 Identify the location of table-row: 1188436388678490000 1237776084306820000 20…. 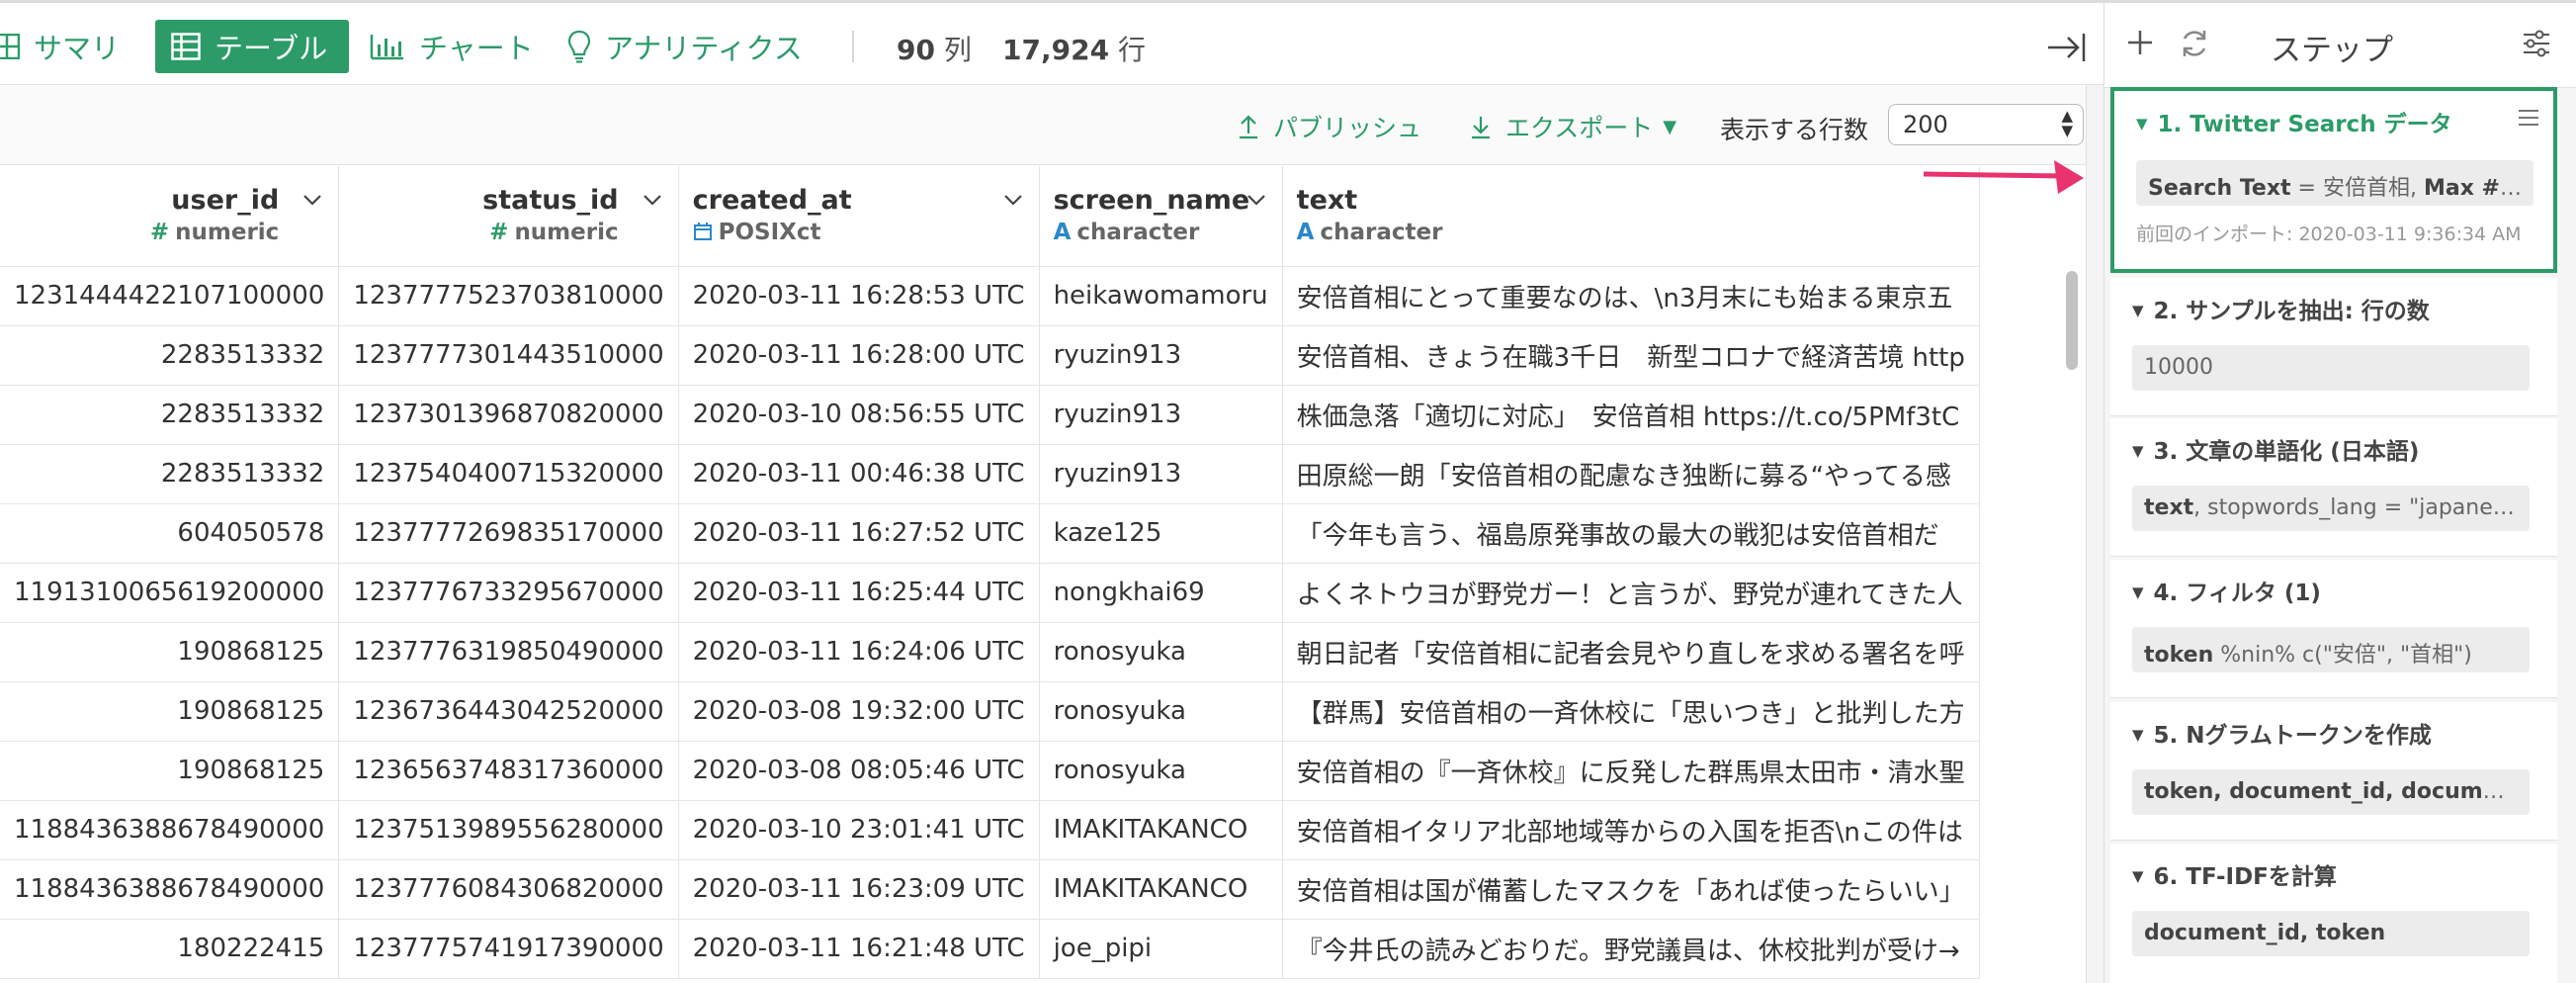
(990, 889).